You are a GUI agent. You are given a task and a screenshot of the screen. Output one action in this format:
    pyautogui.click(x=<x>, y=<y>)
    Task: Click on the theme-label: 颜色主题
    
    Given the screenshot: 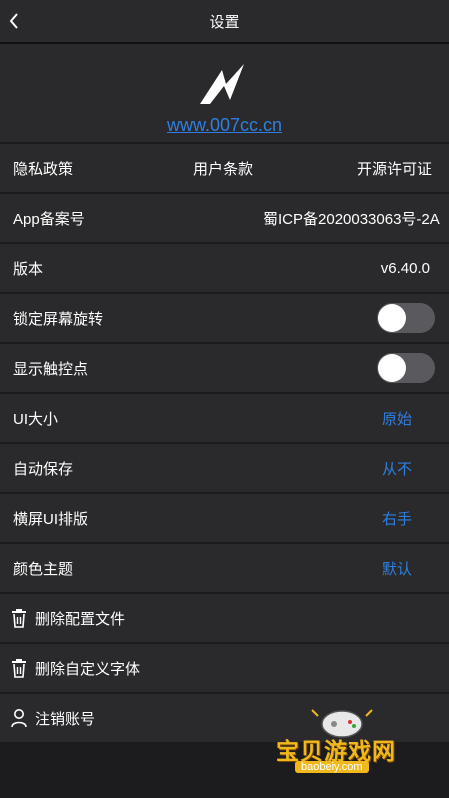 What is the action you would take?
    pyautogui.click(x=43, y=569)
    